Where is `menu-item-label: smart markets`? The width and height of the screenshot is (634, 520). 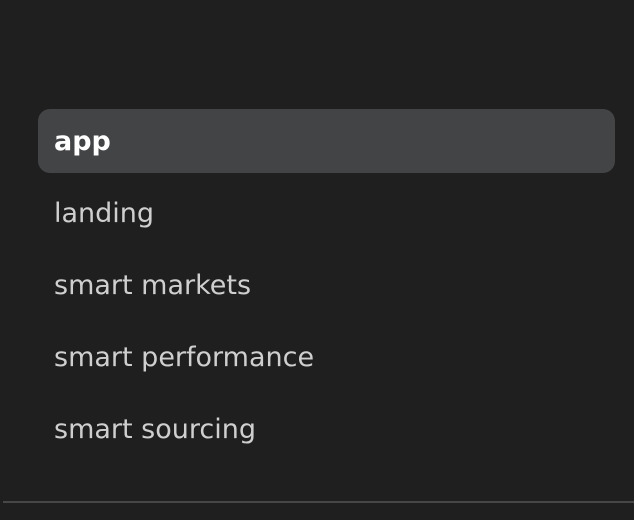
menu-item-label: smart markets is located at coordinates (153, 285).